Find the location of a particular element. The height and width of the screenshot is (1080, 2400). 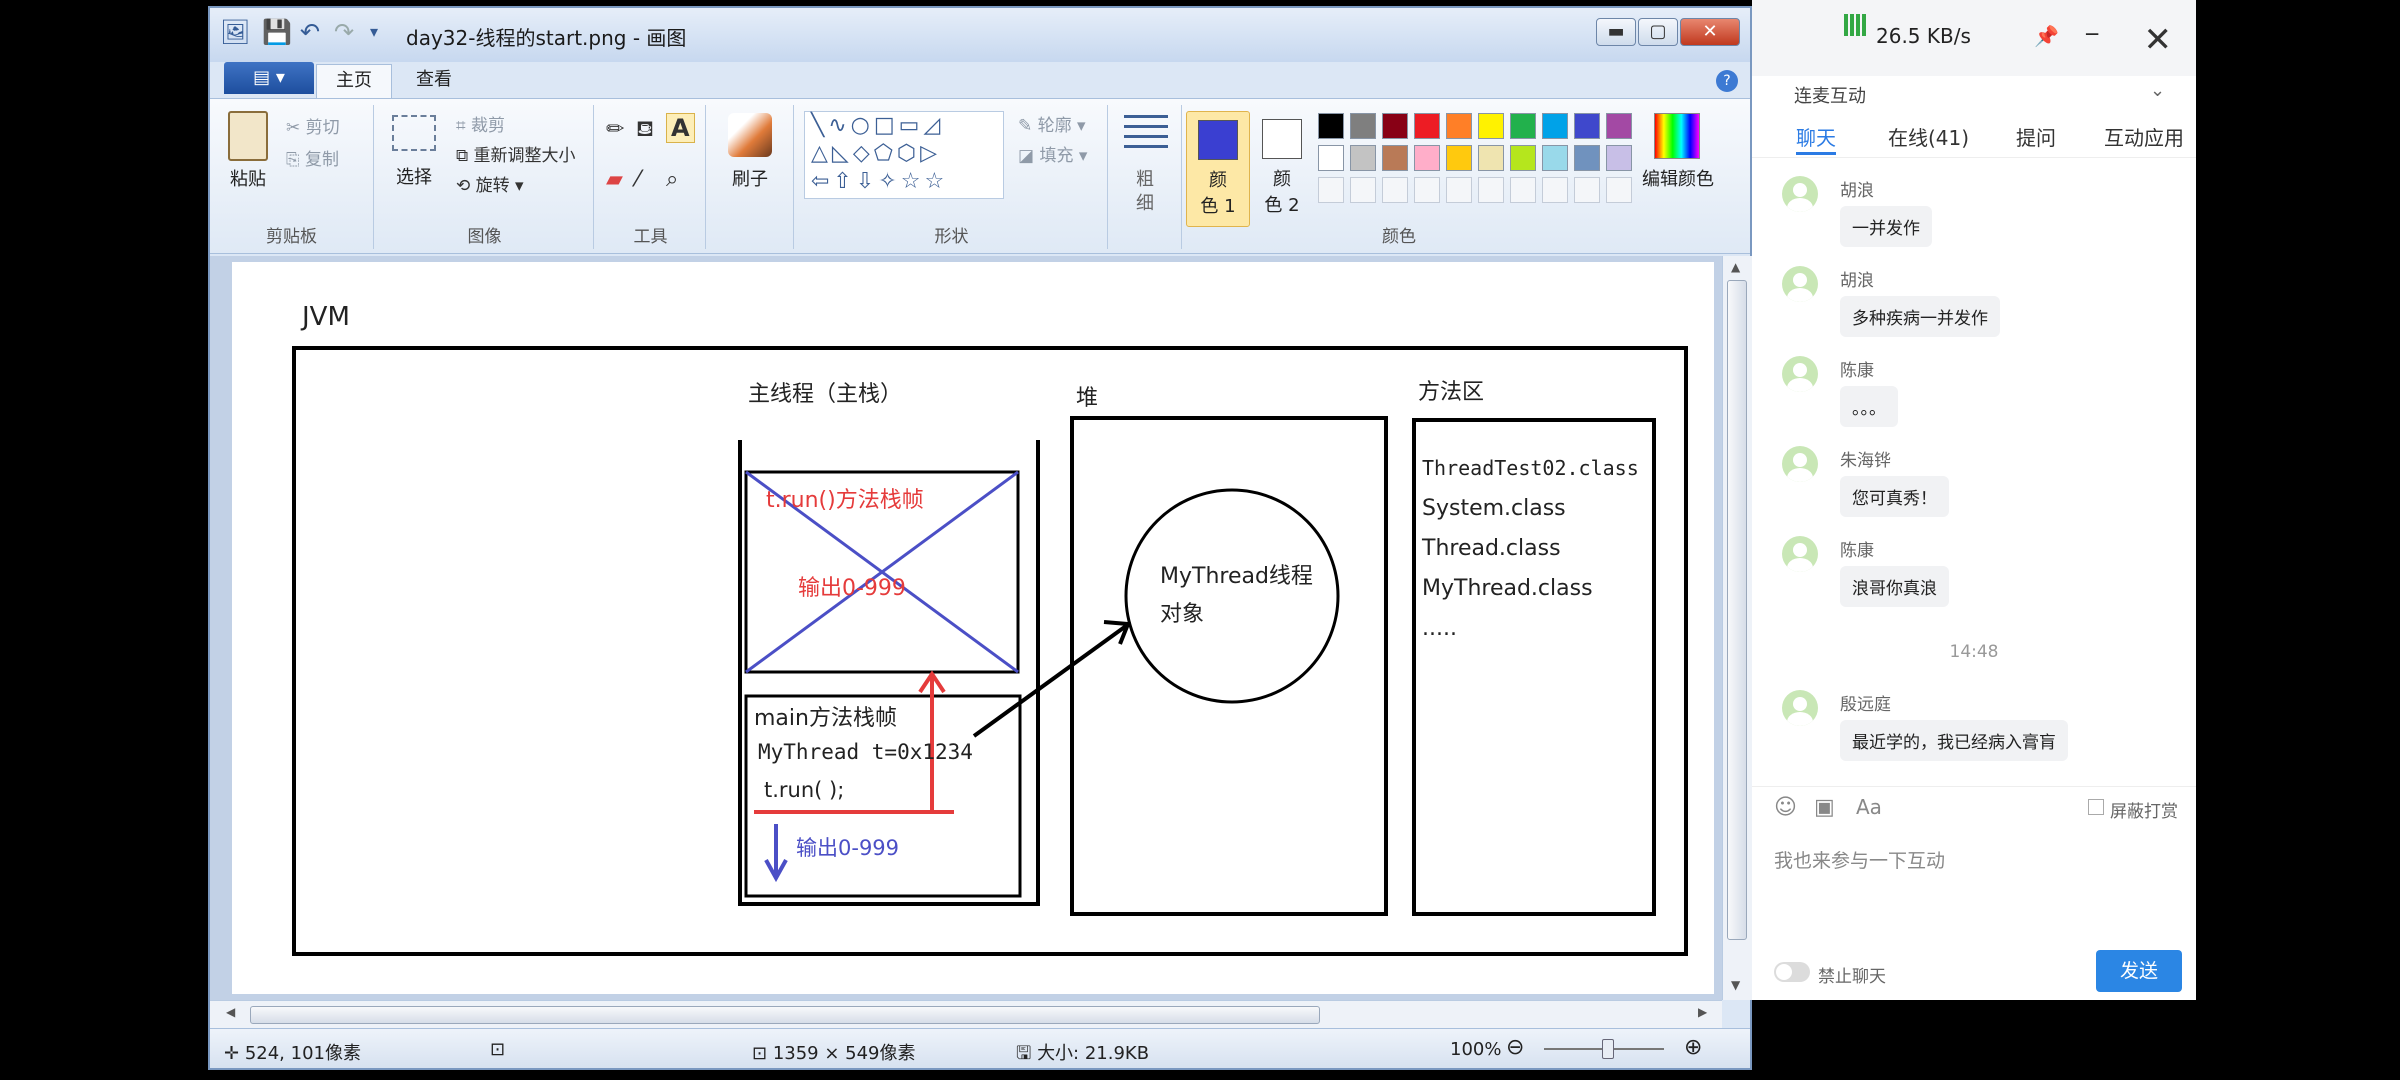

block-reward-checkbox is located at coordinates (2096, 807).